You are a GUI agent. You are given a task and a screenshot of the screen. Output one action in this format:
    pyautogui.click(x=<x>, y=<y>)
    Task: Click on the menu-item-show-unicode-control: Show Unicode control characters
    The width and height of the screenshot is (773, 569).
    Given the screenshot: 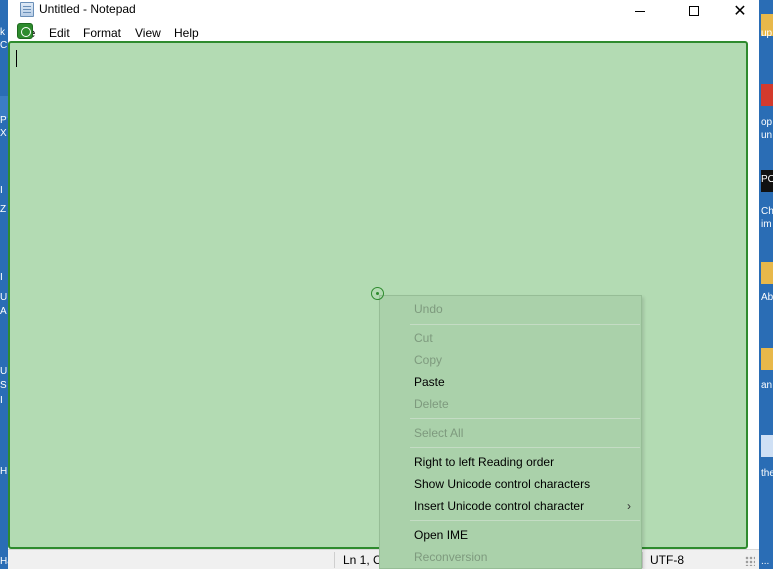 What is the action you would take?
    pyautogui.click(x=510, y=484)
    